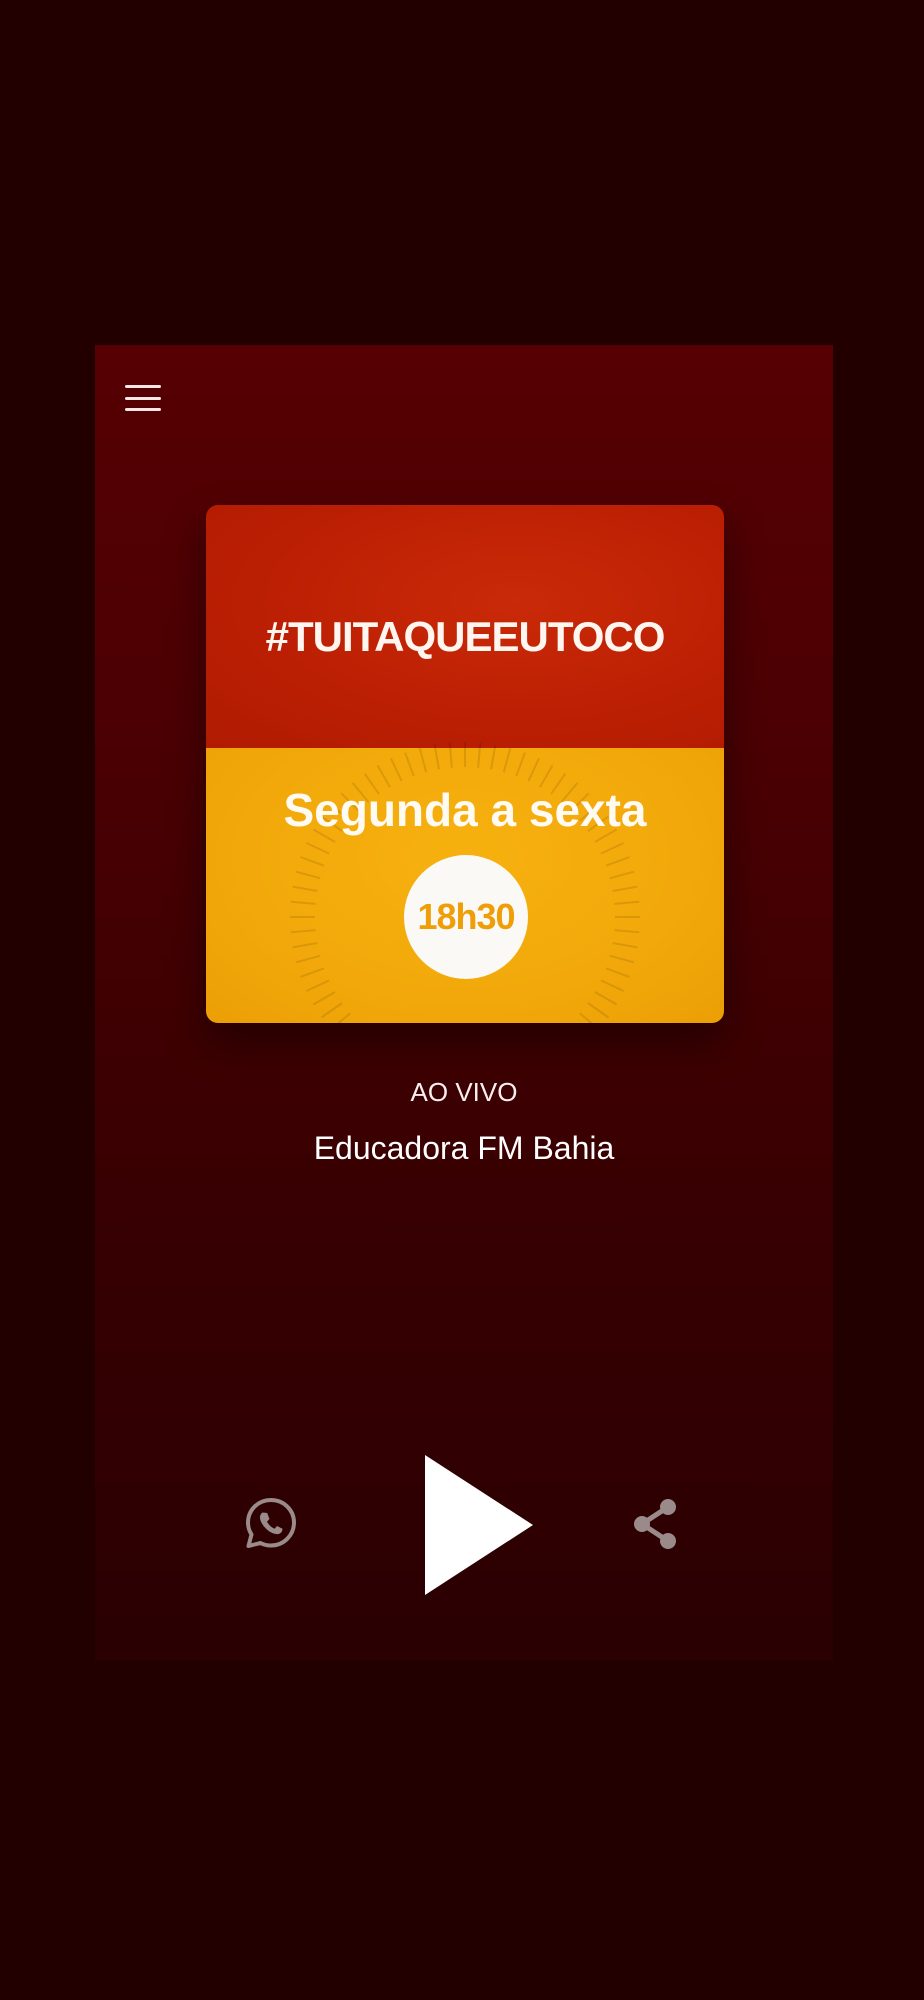 Image resolution: width=924 pixels, height=2000 pixels. I want to click on share-icon, so click(655, 1524).